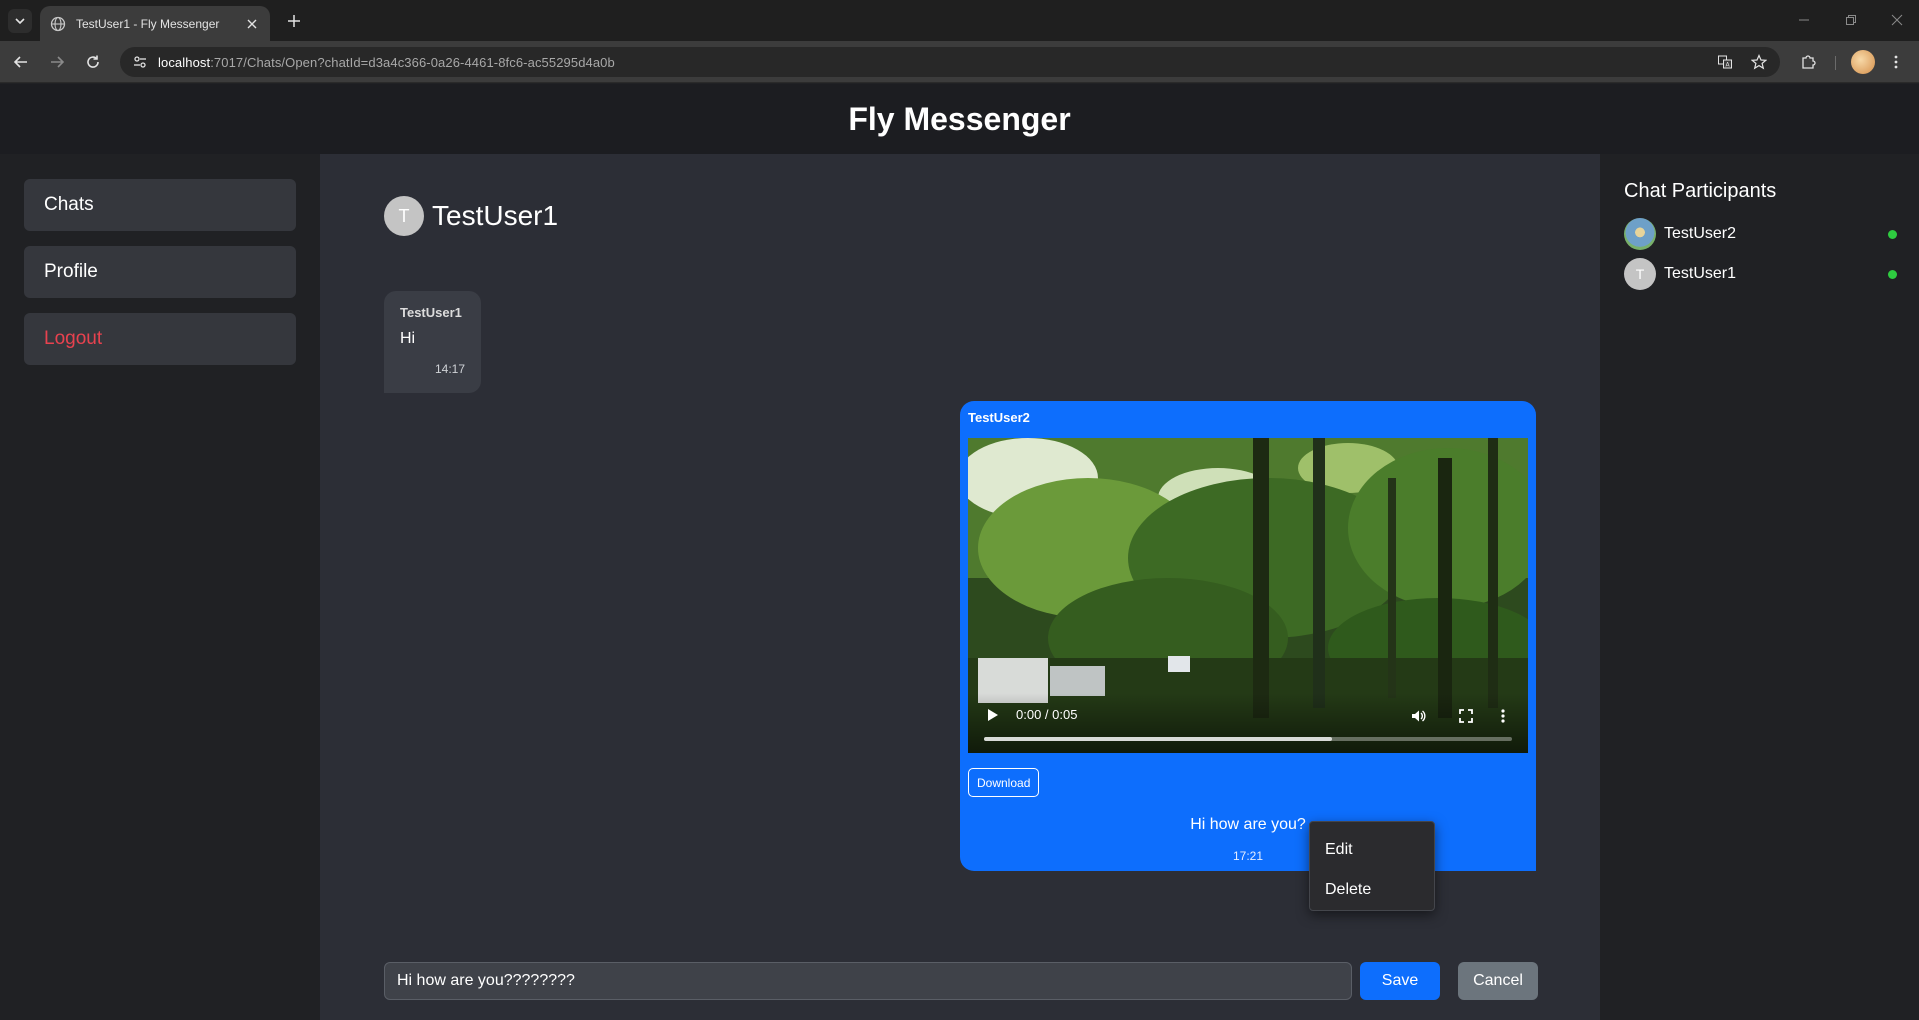  Describe the element at coordinates (1835, 63) in the screenshot. I see `toolbar-divider` at that location.